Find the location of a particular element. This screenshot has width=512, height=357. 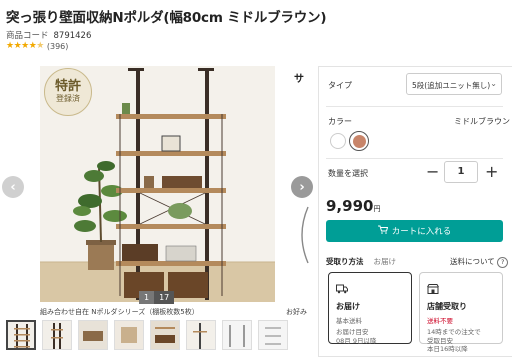

product-title: 突っ張り壁面収納Nポルダ(幅80cm ミドルブラウン) is located at coordinates (166, 18).